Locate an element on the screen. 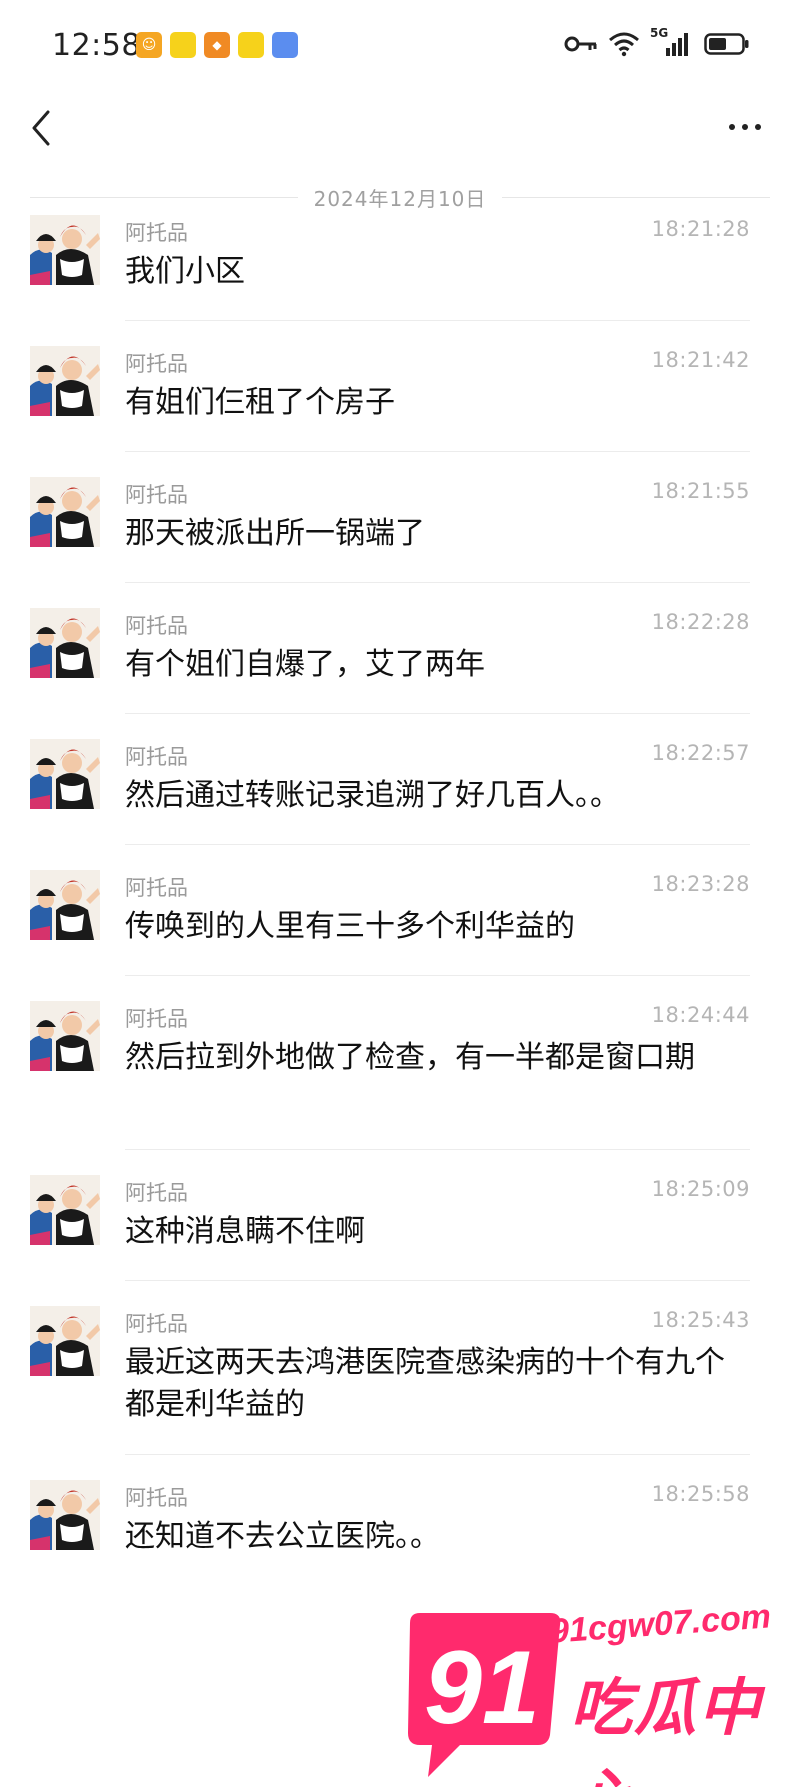  system-icons: 5G is located at coordinates (657, 42).